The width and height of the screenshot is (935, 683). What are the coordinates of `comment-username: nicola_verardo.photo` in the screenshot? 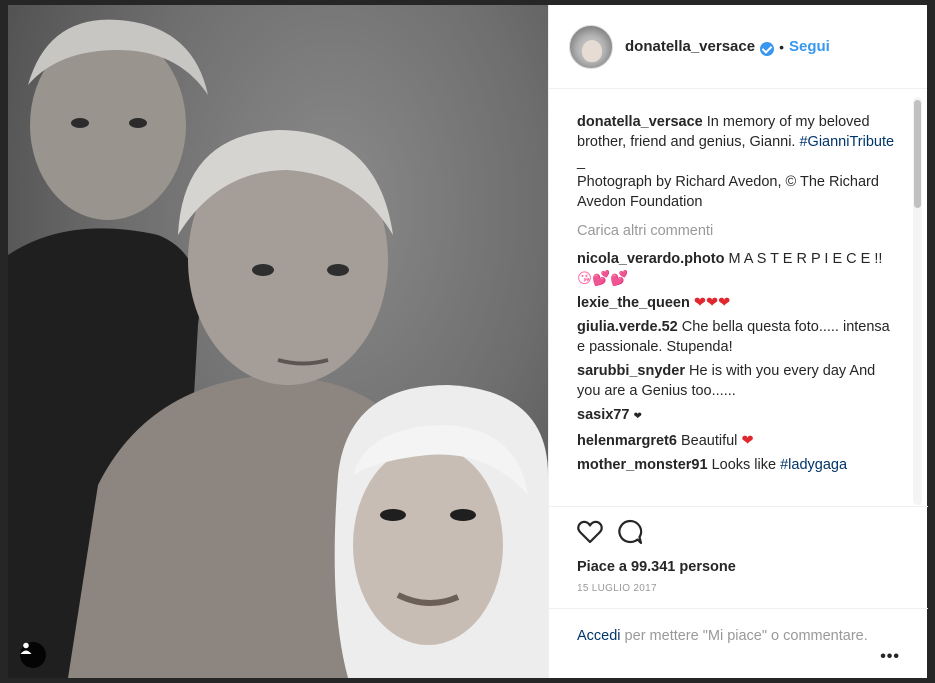 It's located at (650, 259).